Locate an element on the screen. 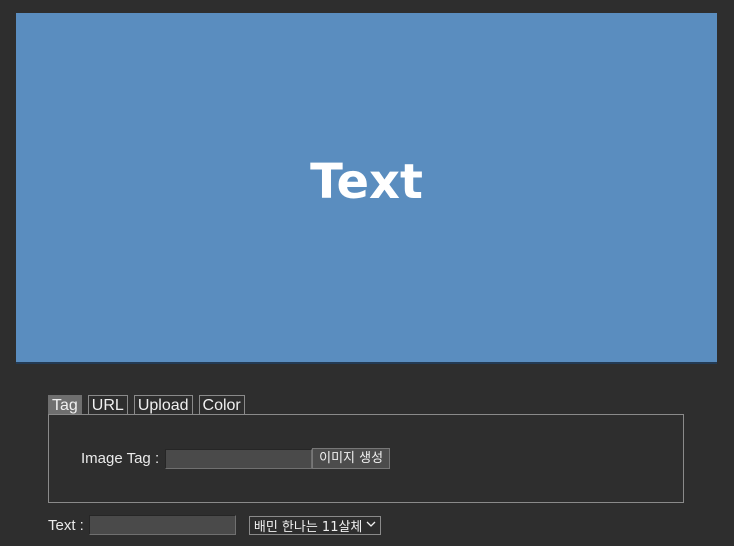  text-input is located at coordinates (162, 525).